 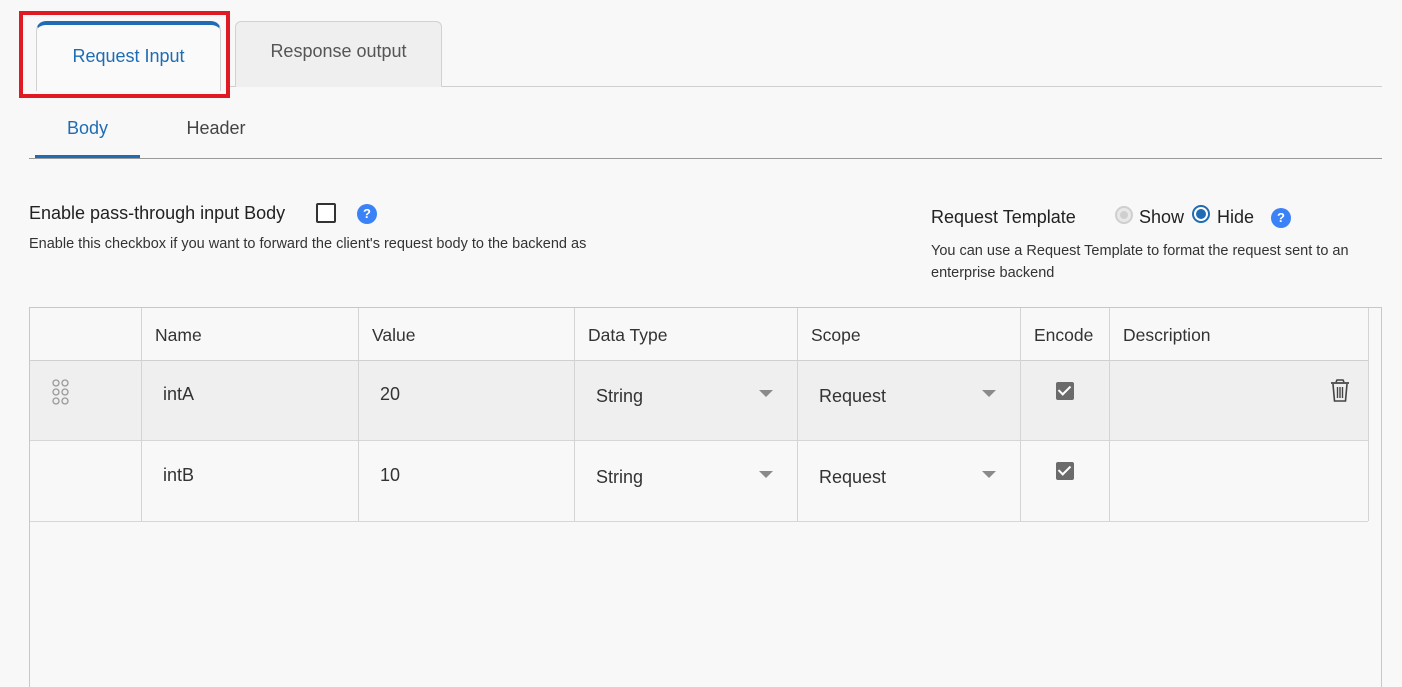 I want to click on tab-request-input-label: Request Input, so click(x=128, y=56).